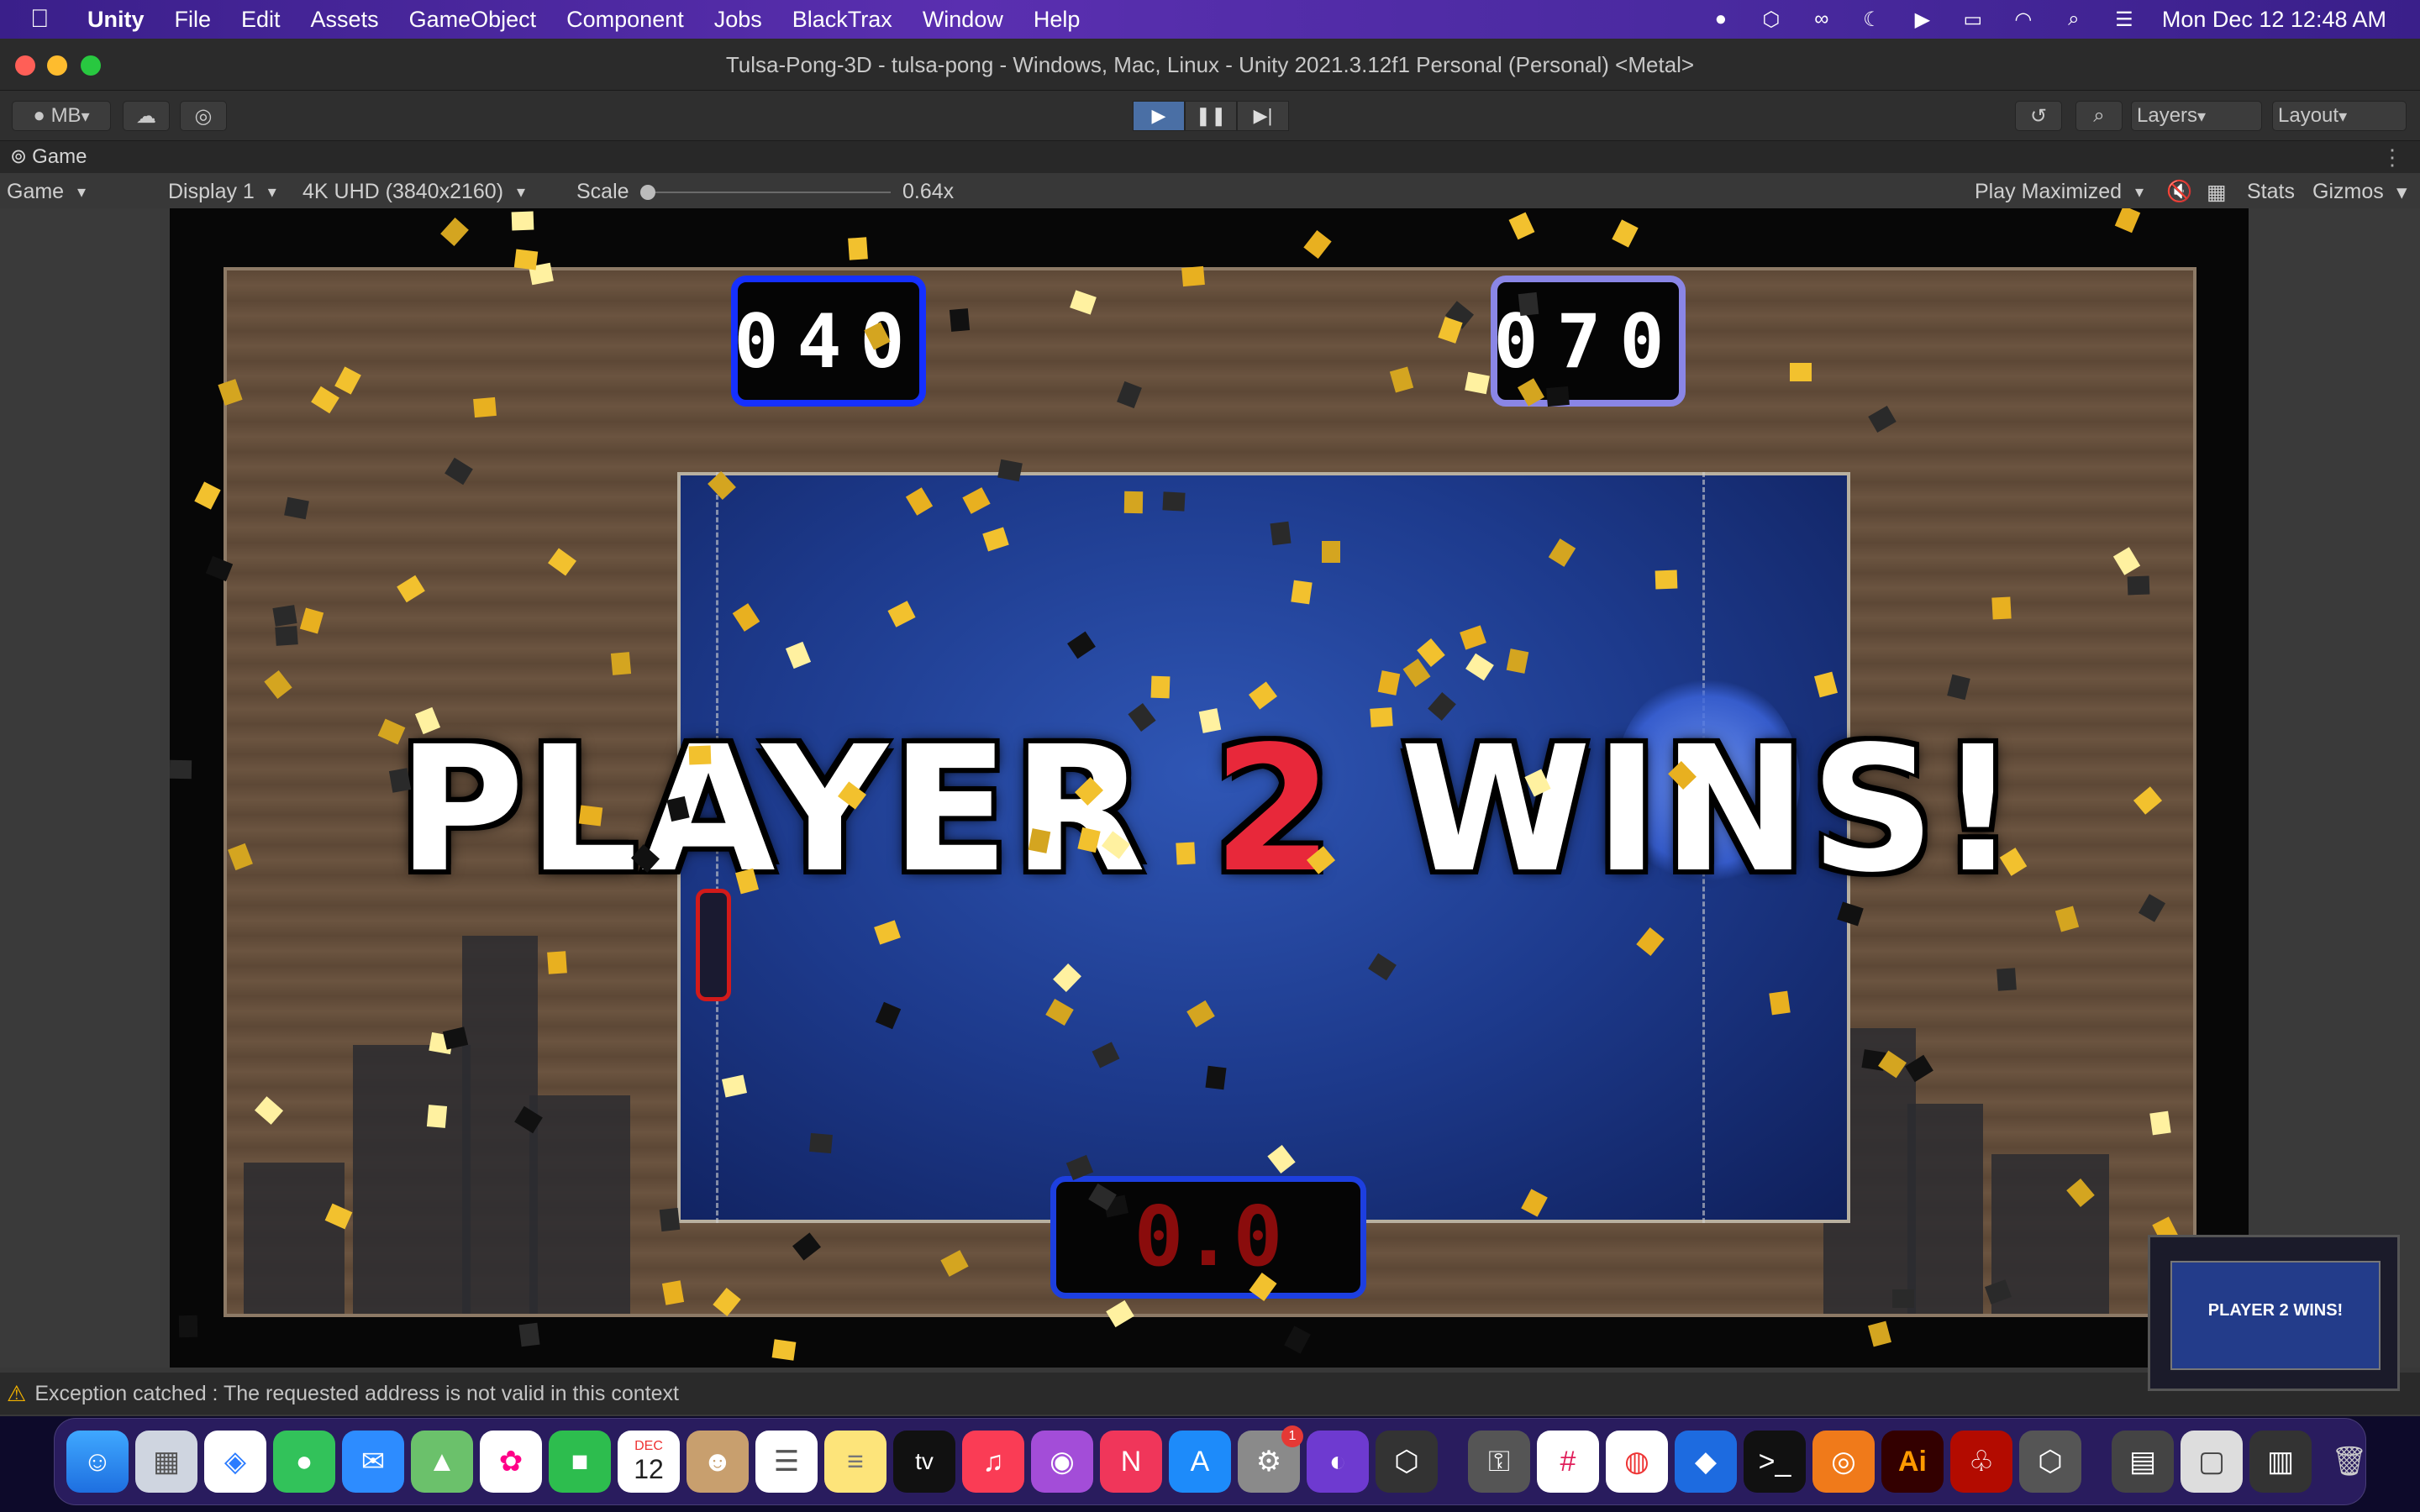 This screenshot has width=2420, height=1512. What do you see at coordinates (17, 1393) in the screenshot?
I see `warning-icon: ⚠` at bounding box center [17, 1393].